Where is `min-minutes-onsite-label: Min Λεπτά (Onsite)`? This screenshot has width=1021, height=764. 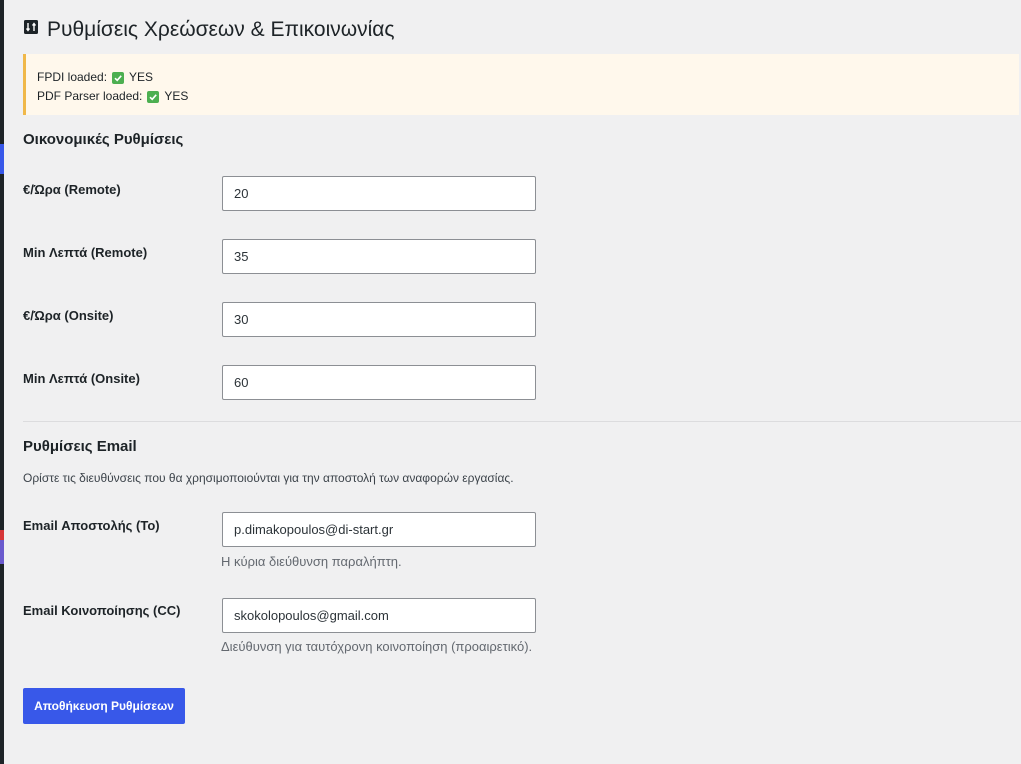
min-minutes-onsite-label: Min Λεπτά (Onsite) is located at coordinates (81, 378).